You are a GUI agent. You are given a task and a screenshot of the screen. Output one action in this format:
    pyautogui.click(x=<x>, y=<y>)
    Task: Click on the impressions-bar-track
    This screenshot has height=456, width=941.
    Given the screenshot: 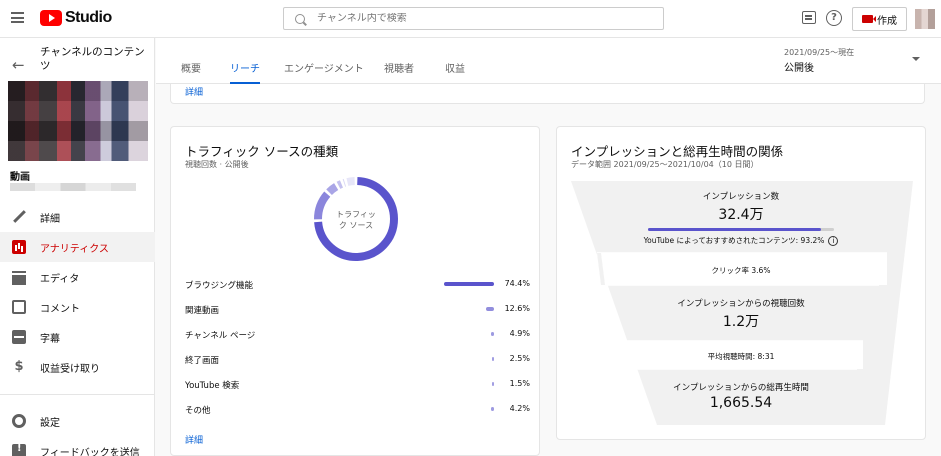 What is the action you would take?
    pyautogui.click(x=741, y=229)
    